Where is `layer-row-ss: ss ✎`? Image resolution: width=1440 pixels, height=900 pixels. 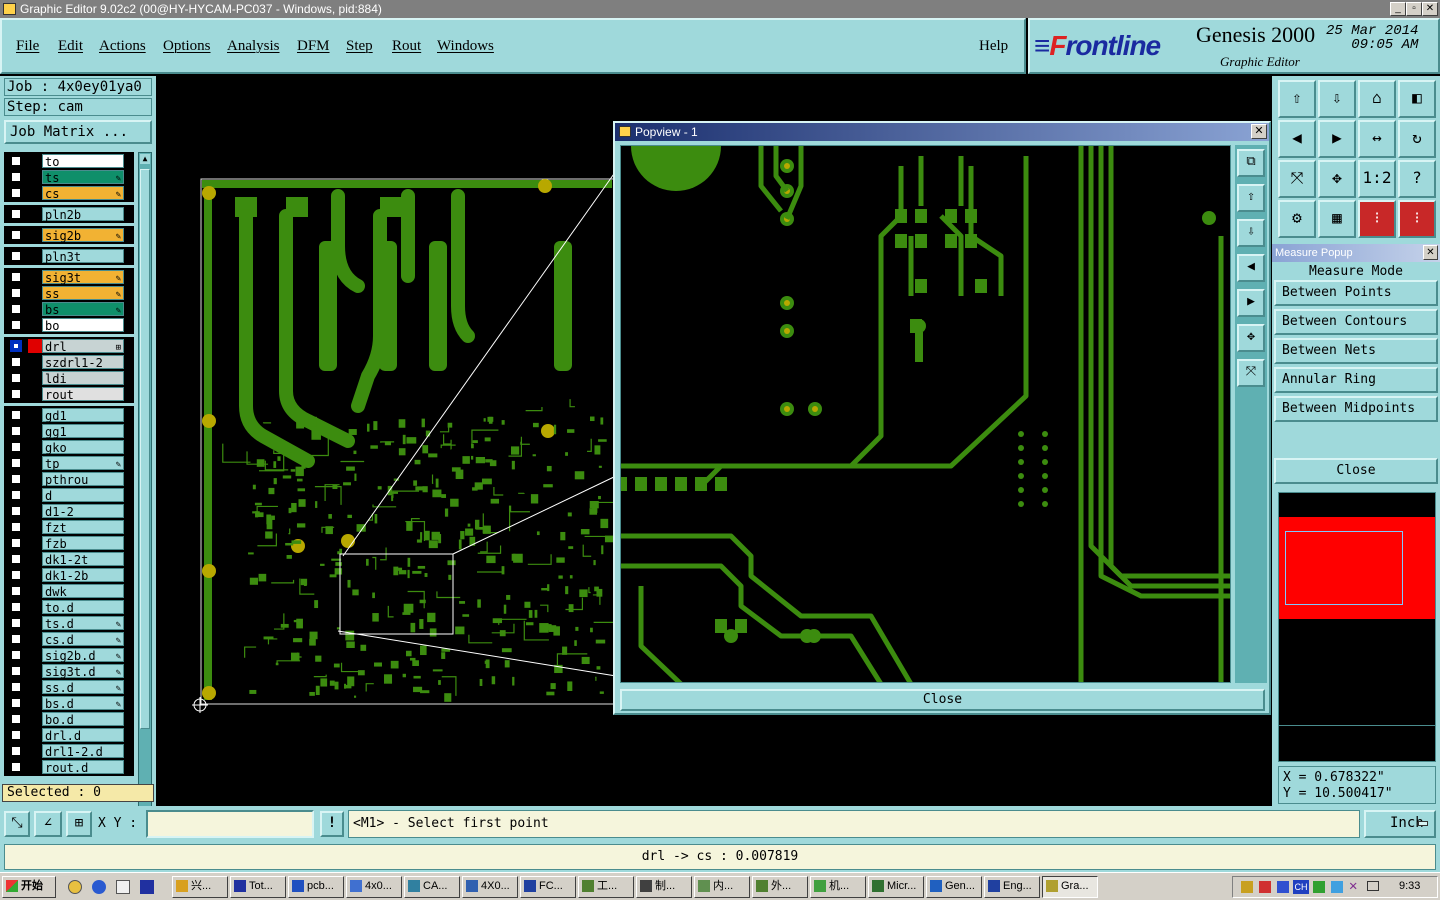
layer-row-ss: ss ✎ is located at coordinates (65, 293).